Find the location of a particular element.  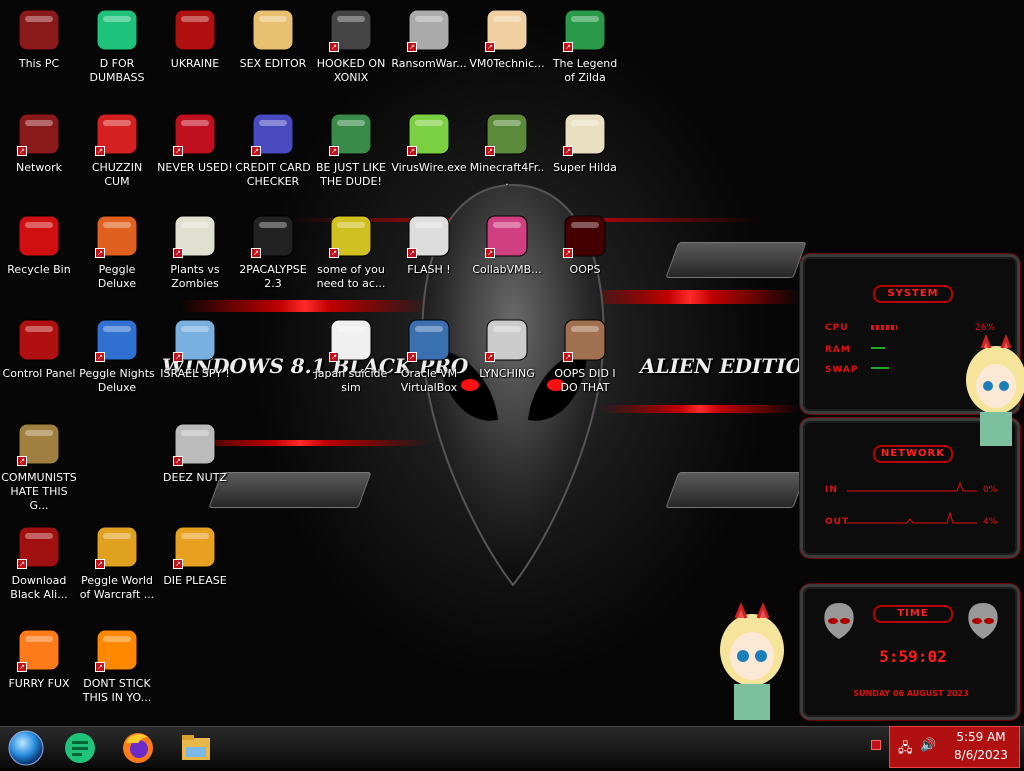

desktop-icon: ↗ DIE PLEASE is located at coordinates (195, 555).